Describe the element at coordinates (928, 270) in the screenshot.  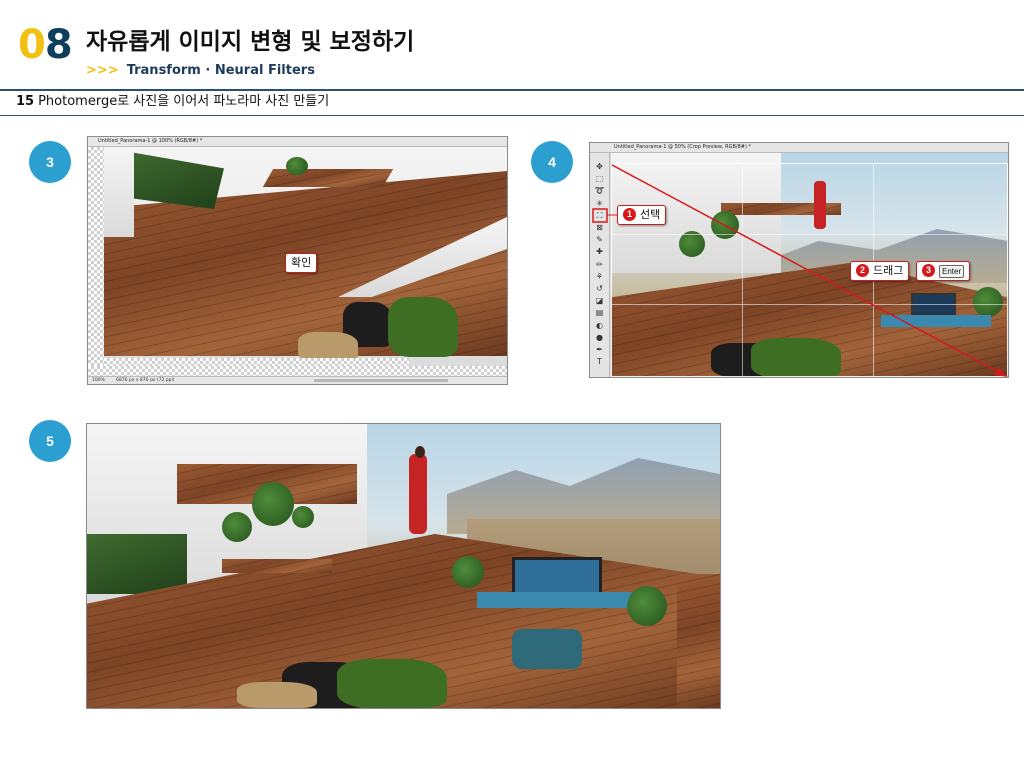
I see `callout-number-3: 3` at that location.